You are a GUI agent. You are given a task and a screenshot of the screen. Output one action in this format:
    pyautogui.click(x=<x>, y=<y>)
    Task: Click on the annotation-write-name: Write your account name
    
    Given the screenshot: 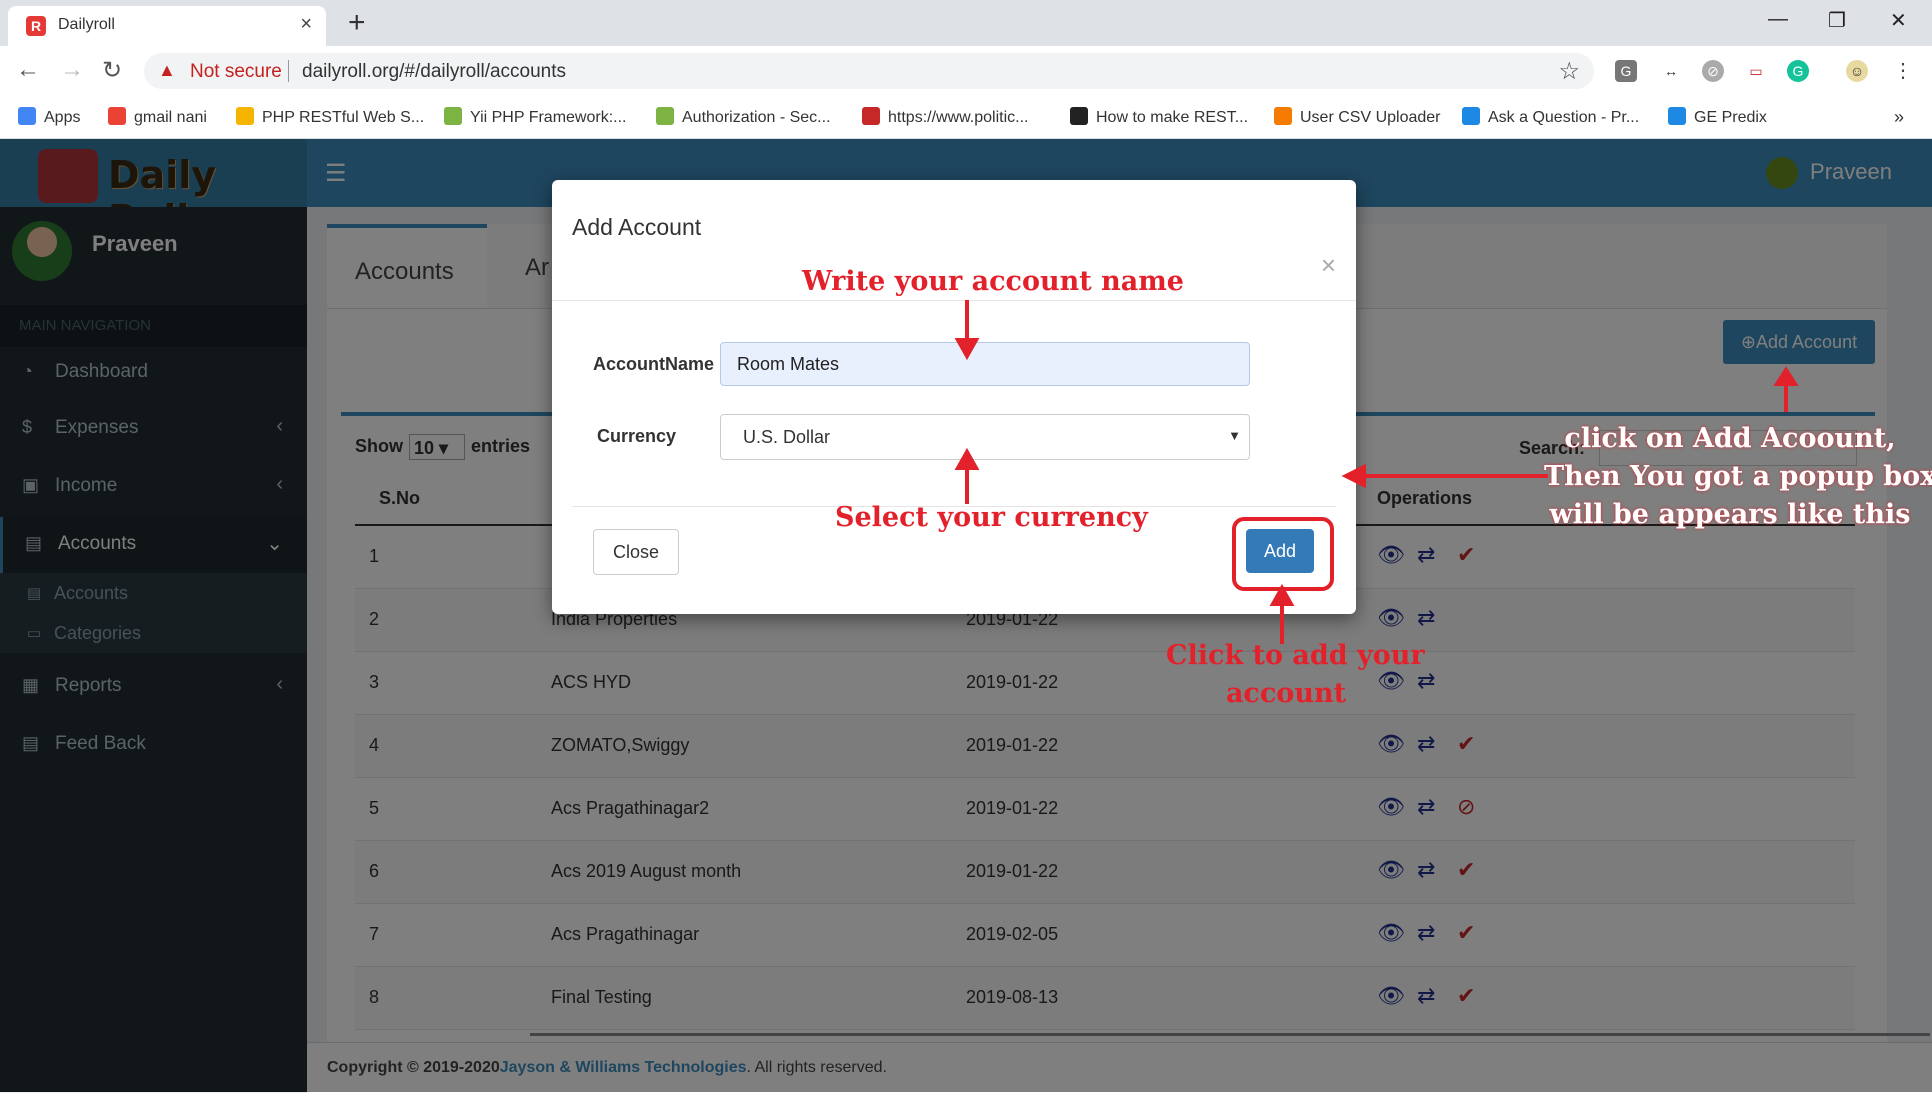 What is the action you would take?
    pyautogui.click(x=993, y=281)
    